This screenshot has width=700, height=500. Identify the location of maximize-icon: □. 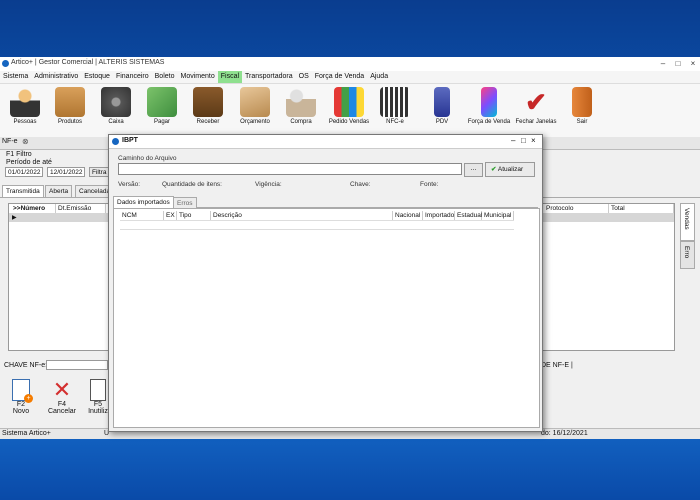
(678, 63).